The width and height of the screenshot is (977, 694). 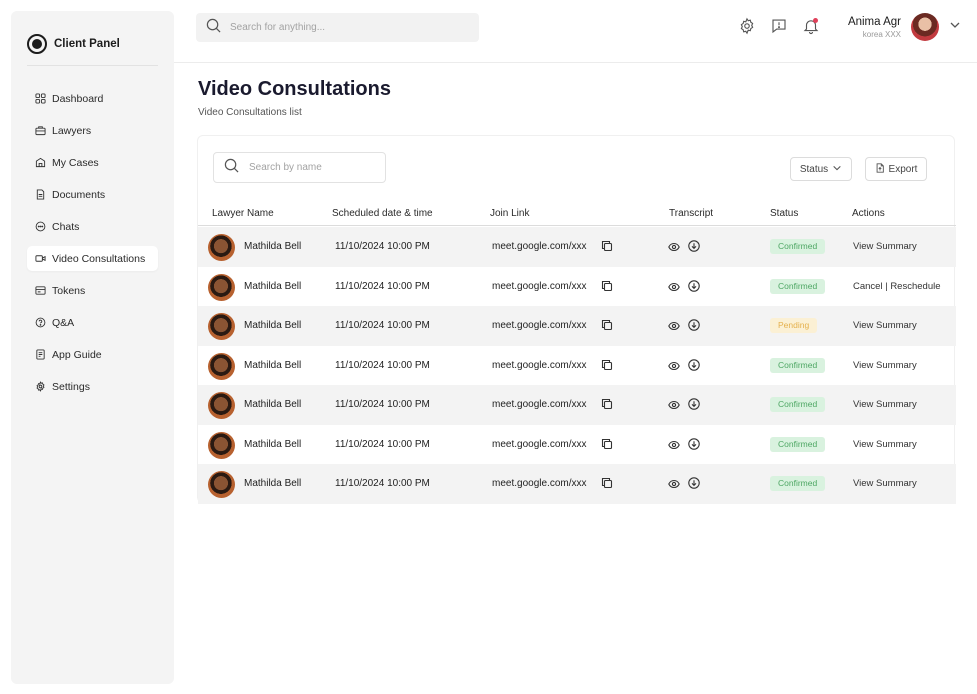 I want to click on user-name: Anima Agr, so click(x=874, y=21).